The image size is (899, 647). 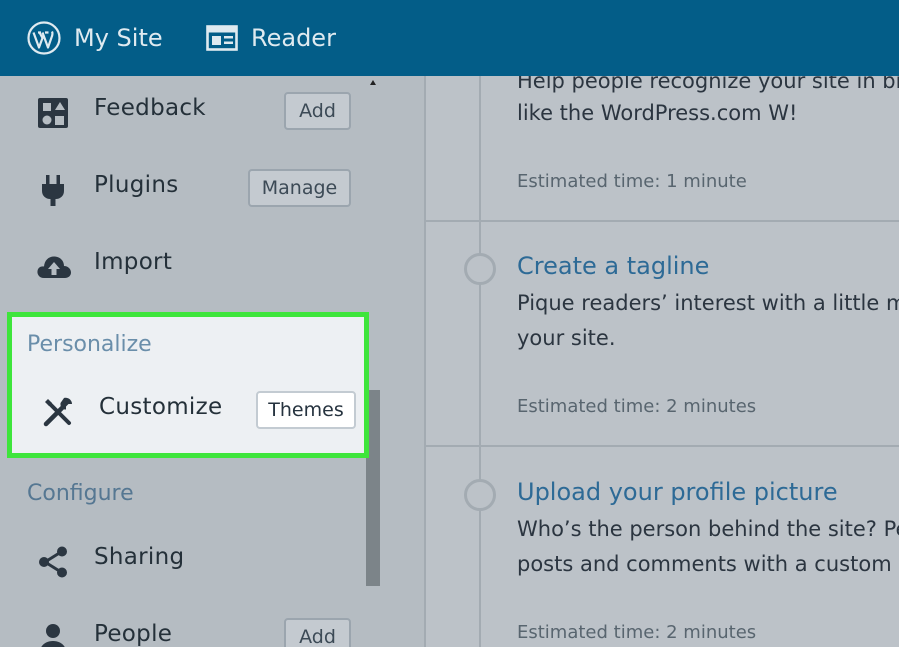 I want to click on reader-label: Reader, so click(x=293, y=38).